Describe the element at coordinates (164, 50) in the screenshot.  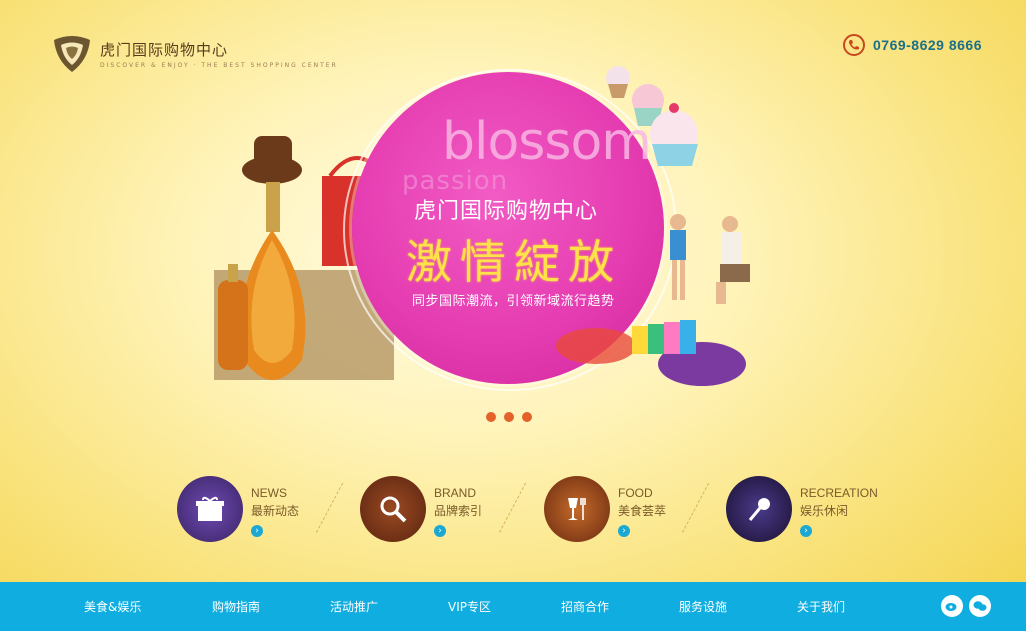
I see `logo-title: 虎门国际购物中心` at that location.